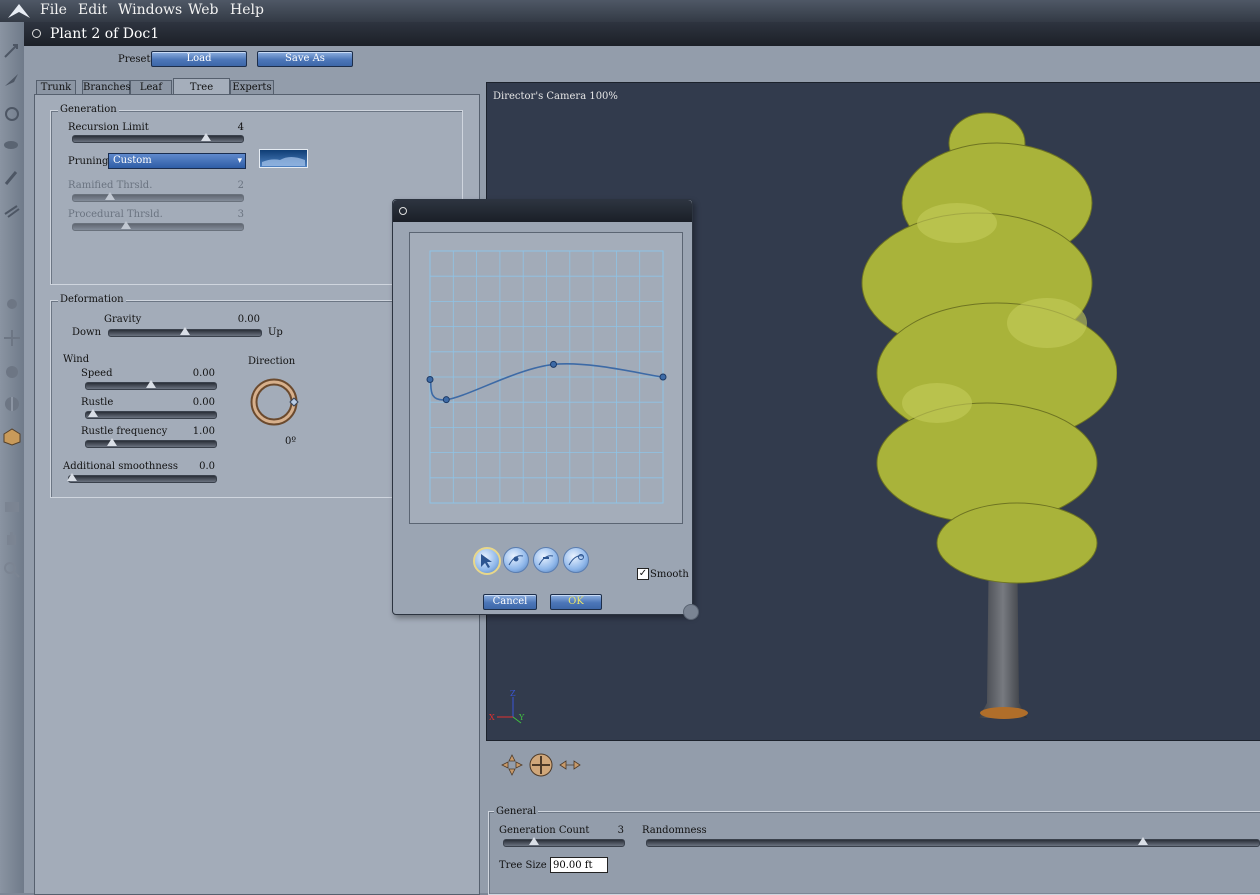  Describe the element at coordinates (516, 560) in the screenshot. I see `add-point-tool` at that location.